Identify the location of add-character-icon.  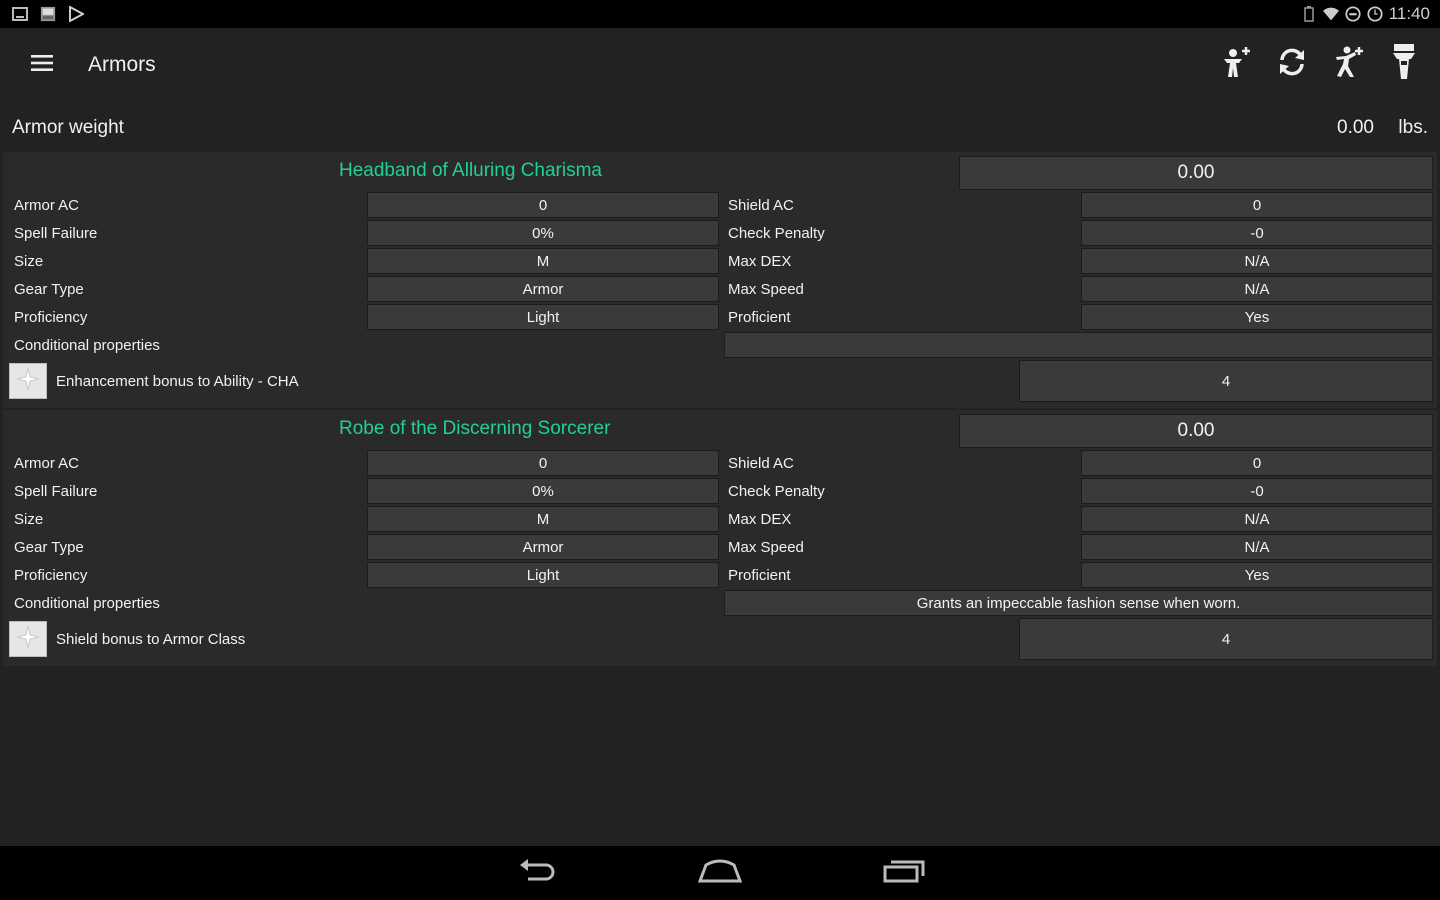
(1236, 64).